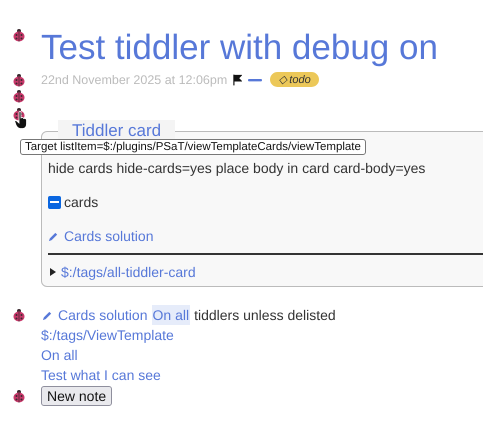 This screenshot has height=421, width=483. I want to click on checkbox, so click(54, 202).